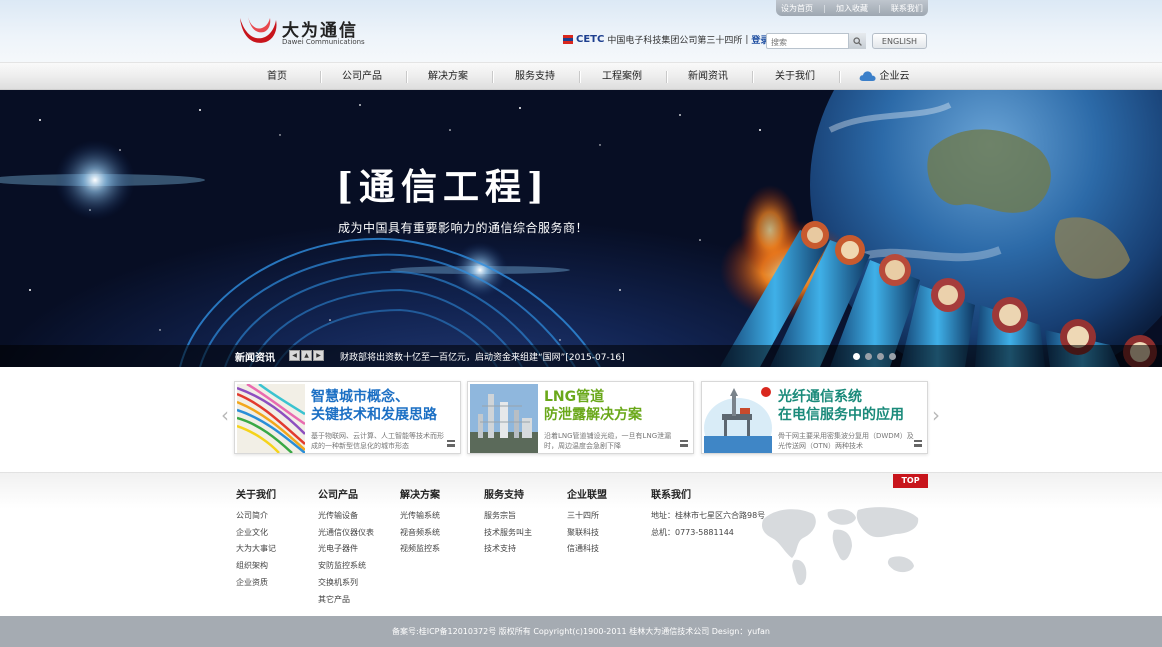 Image resolution: width=1162 pixels, height=647 pixels. What do you see at coordinates (420, 516) in the screenshot?
I see `footer-link: 光传输系统` at bounding box center [420, 516].